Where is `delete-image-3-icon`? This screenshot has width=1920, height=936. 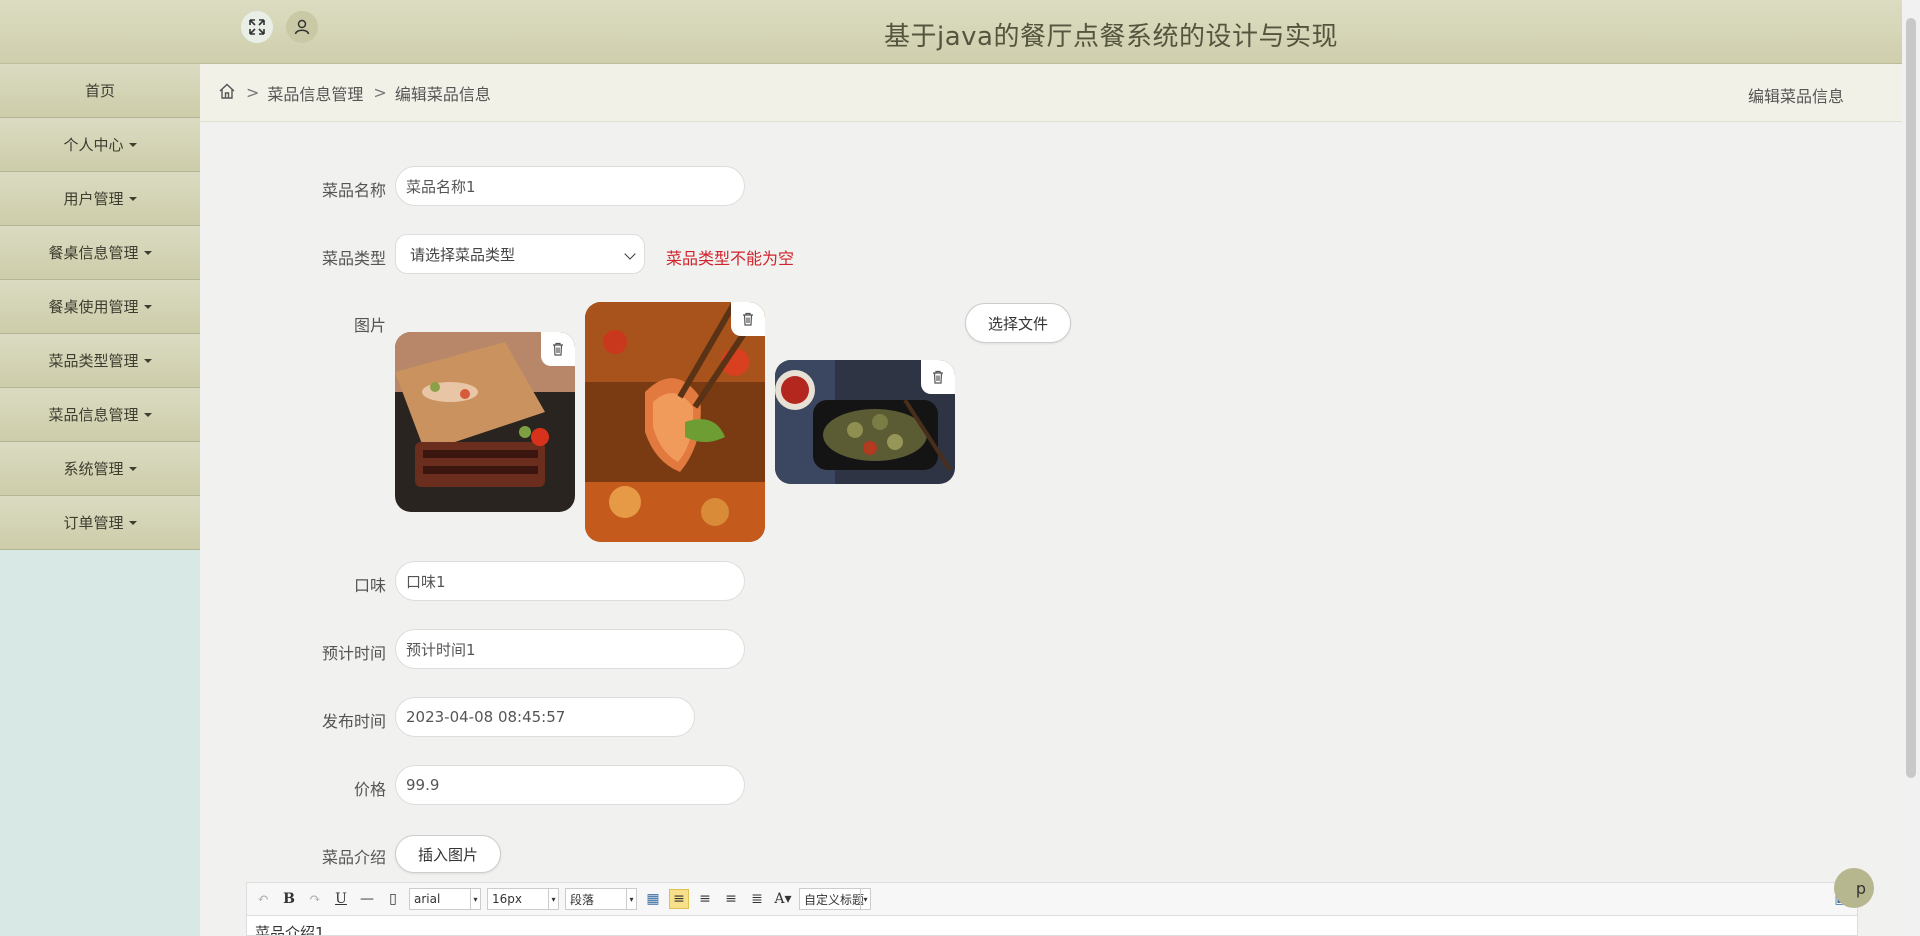
delete-image-3-icon is located at coordinates (938, 377).